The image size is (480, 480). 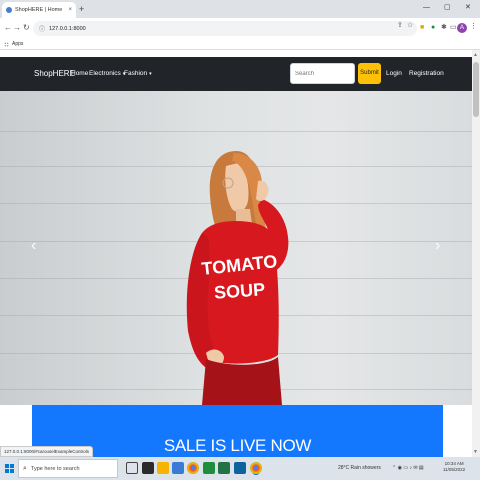 I want to click on app-icon, so click(x=209, y=468).